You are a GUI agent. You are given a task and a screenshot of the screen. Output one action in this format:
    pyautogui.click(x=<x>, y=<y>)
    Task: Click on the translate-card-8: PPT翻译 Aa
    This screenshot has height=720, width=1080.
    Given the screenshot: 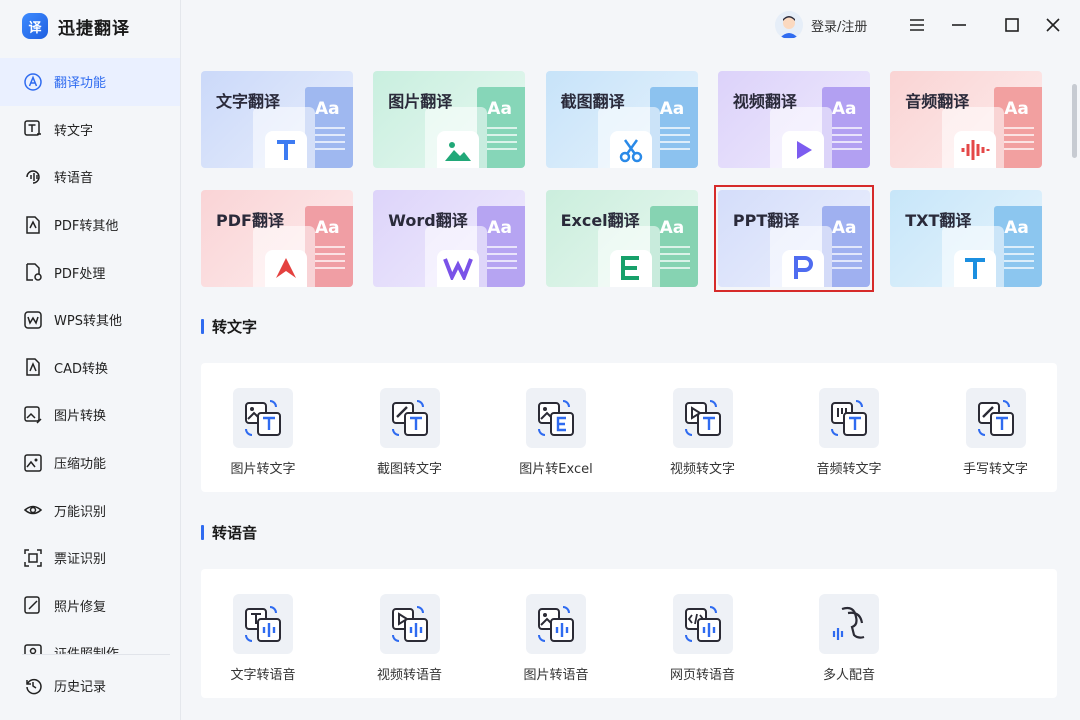 What is the action you would take?
    pyautogui.click(x=793, y=238)
    